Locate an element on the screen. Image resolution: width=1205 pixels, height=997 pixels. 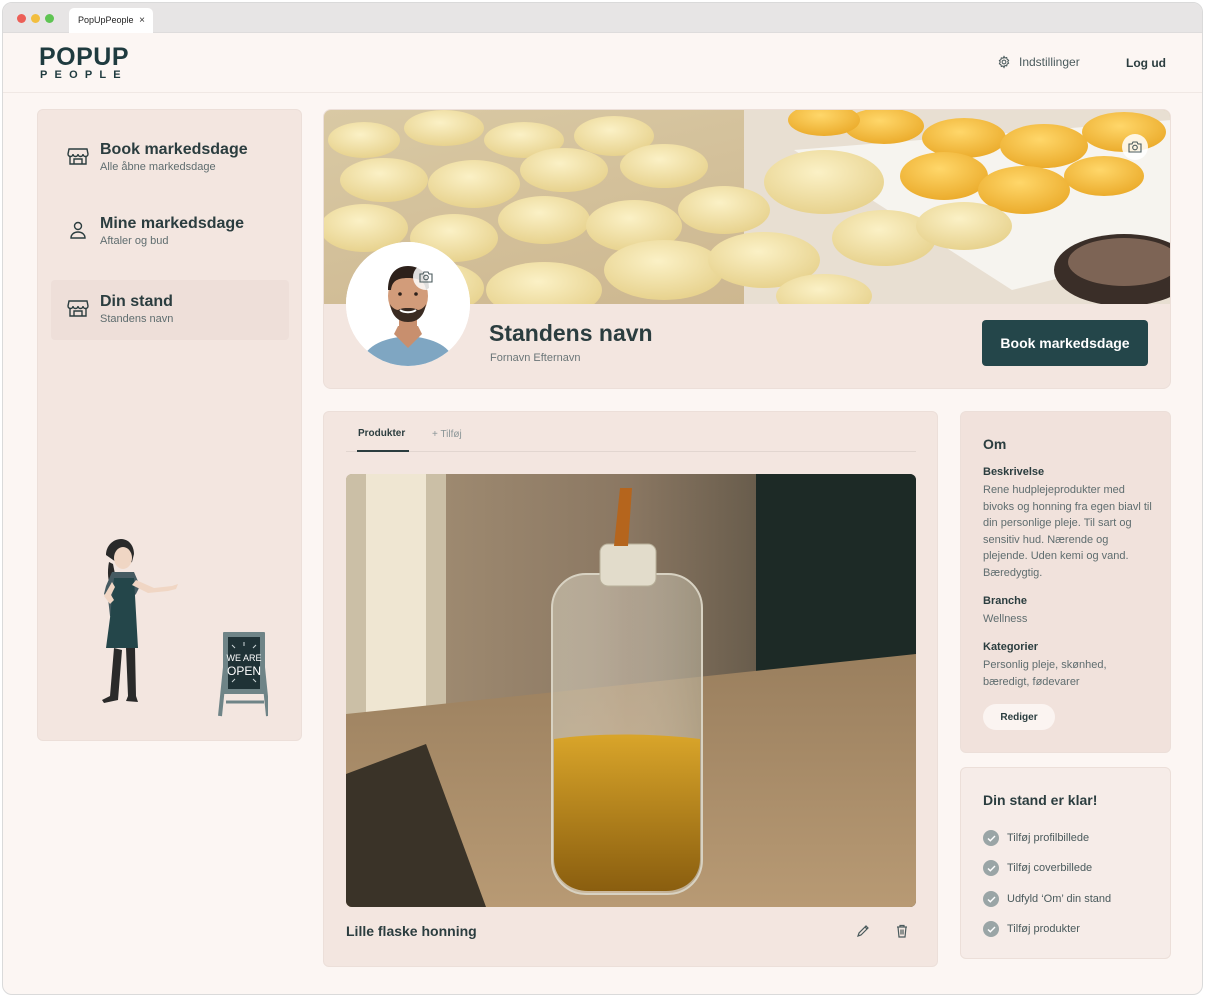
checklist-item-label: Tilføj coverbillede is located at coordinates (1050, 868).